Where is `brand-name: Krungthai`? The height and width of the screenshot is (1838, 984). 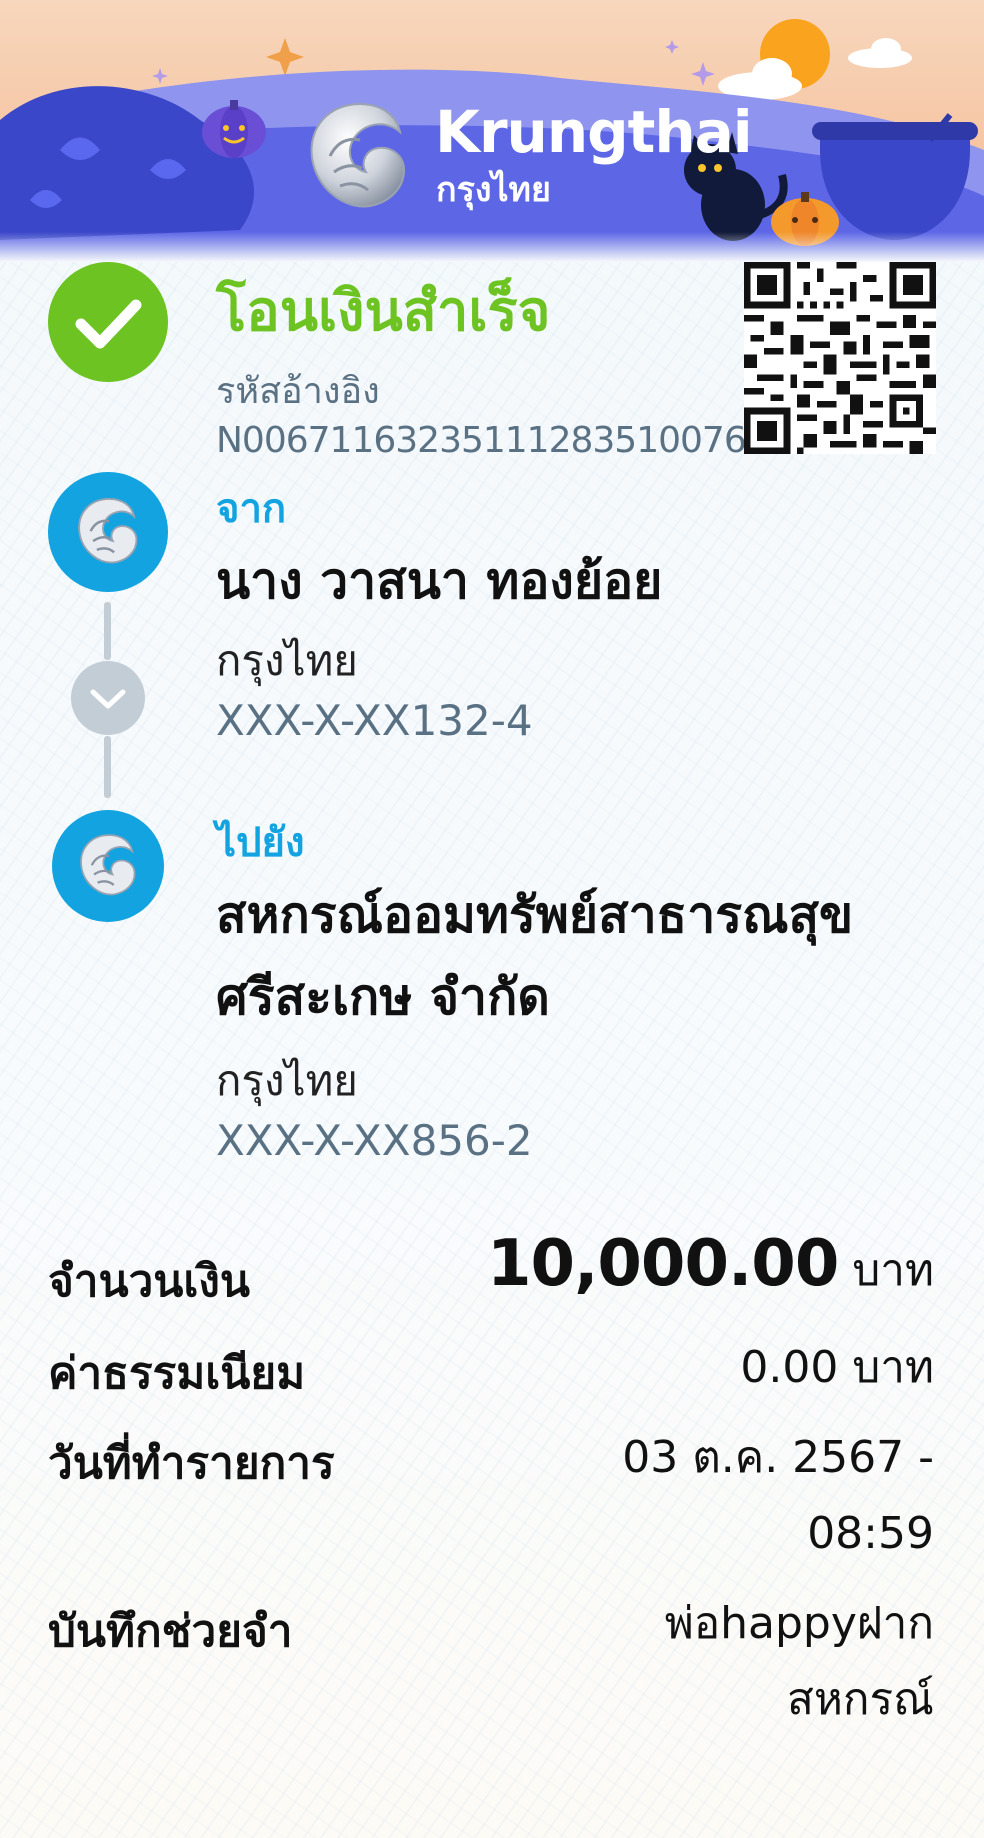 brand-name: Krungthai is located at coordinates (594, 132).